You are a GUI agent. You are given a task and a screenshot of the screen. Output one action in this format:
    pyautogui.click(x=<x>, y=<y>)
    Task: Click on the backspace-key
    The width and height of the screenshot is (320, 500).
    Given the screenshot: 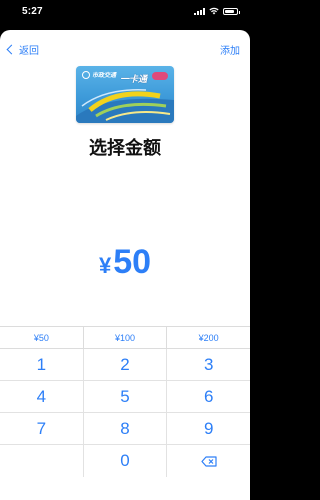 What is the action you would take?
    pyautogui.click(x=208, y=461)
    